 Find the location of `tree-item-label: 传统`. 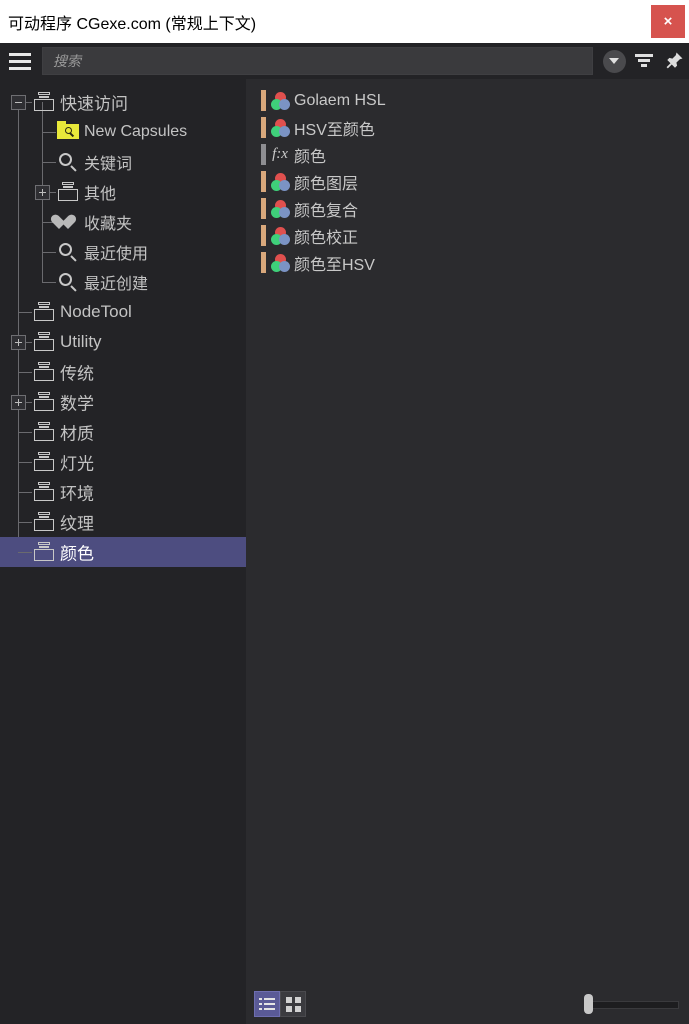

tree-item-label: 传统 is located at coordinates (77, 374).